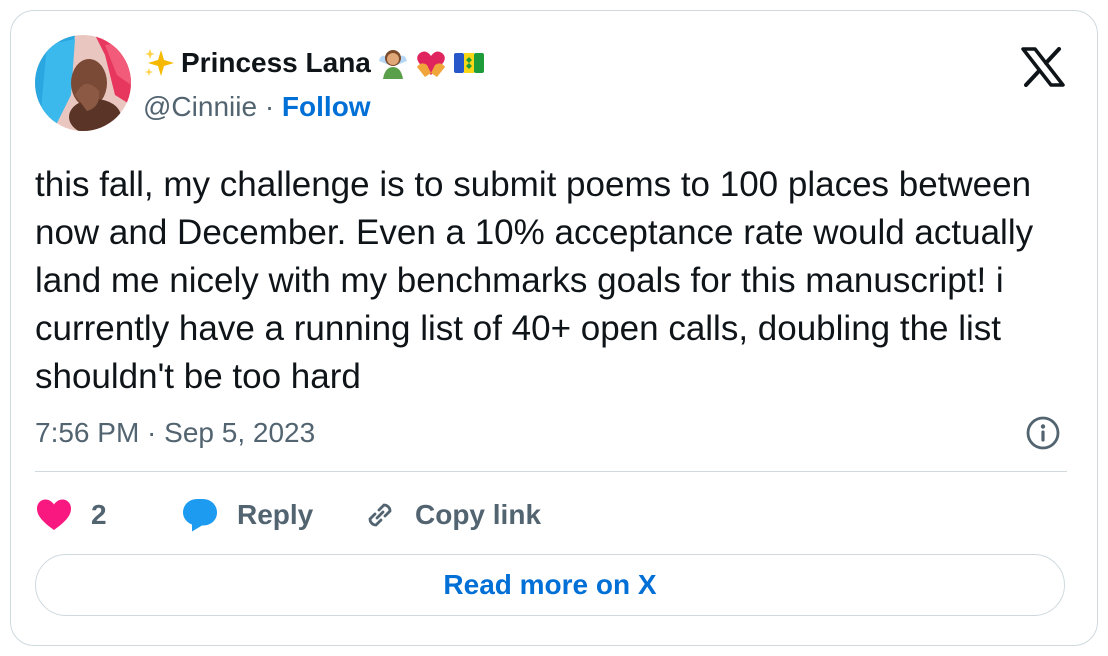  I want to click on author-handle: @Cinniie, so click(200, 106).